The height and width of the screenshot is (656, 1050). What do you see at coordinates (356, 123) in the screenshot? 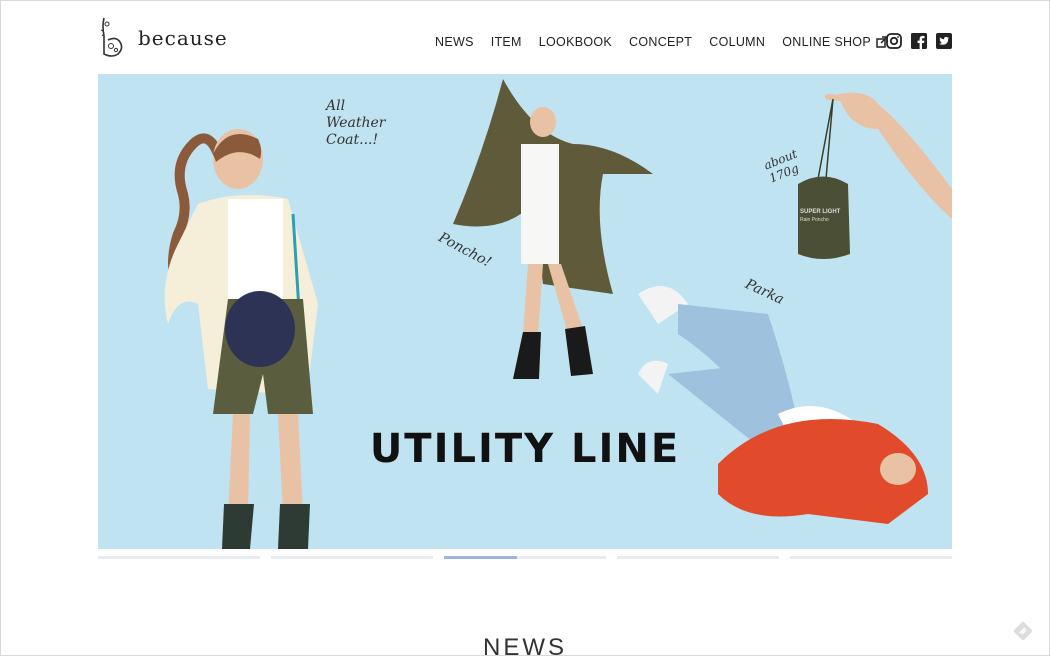
I see `annotation-coat-text: All Weather Coat...!` at bounding box center [356, 123].